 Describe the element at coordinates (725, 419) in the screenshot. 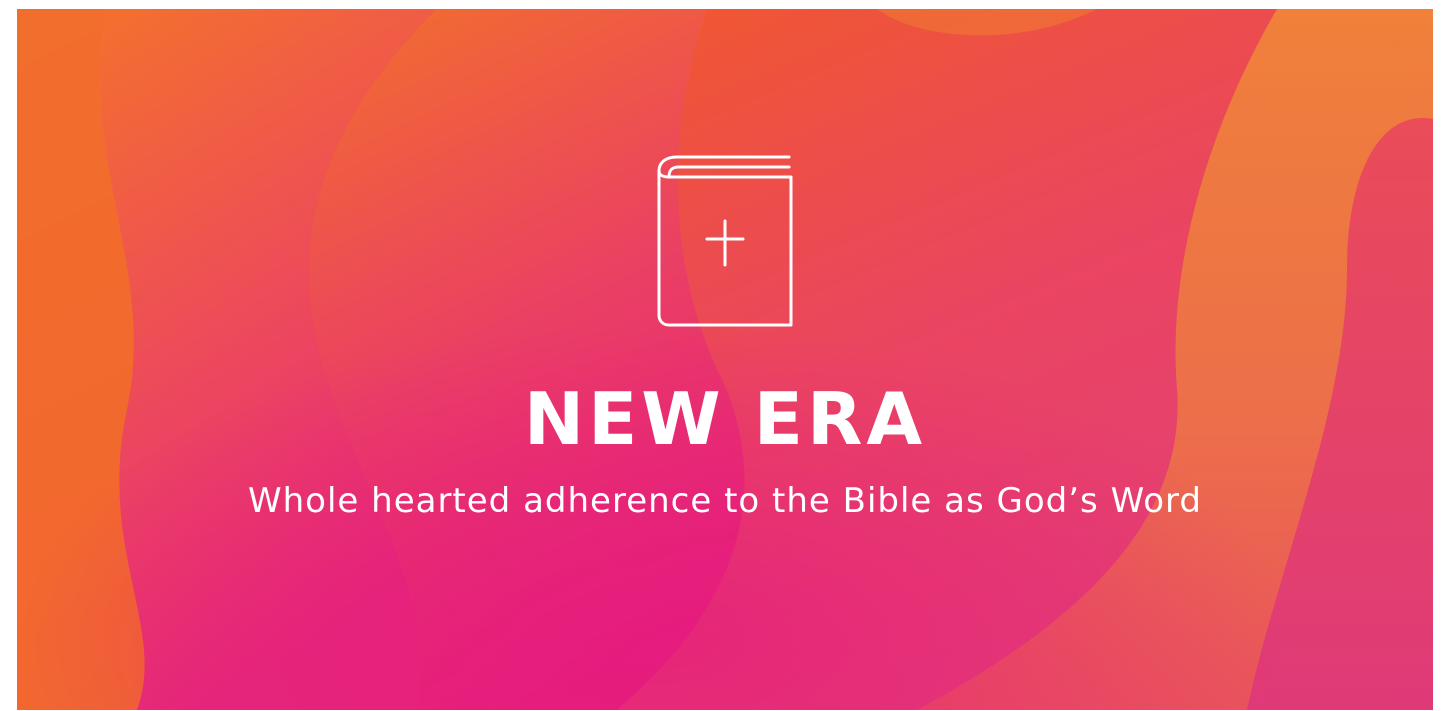

I see `banner-title: NEW ERA` at that location.